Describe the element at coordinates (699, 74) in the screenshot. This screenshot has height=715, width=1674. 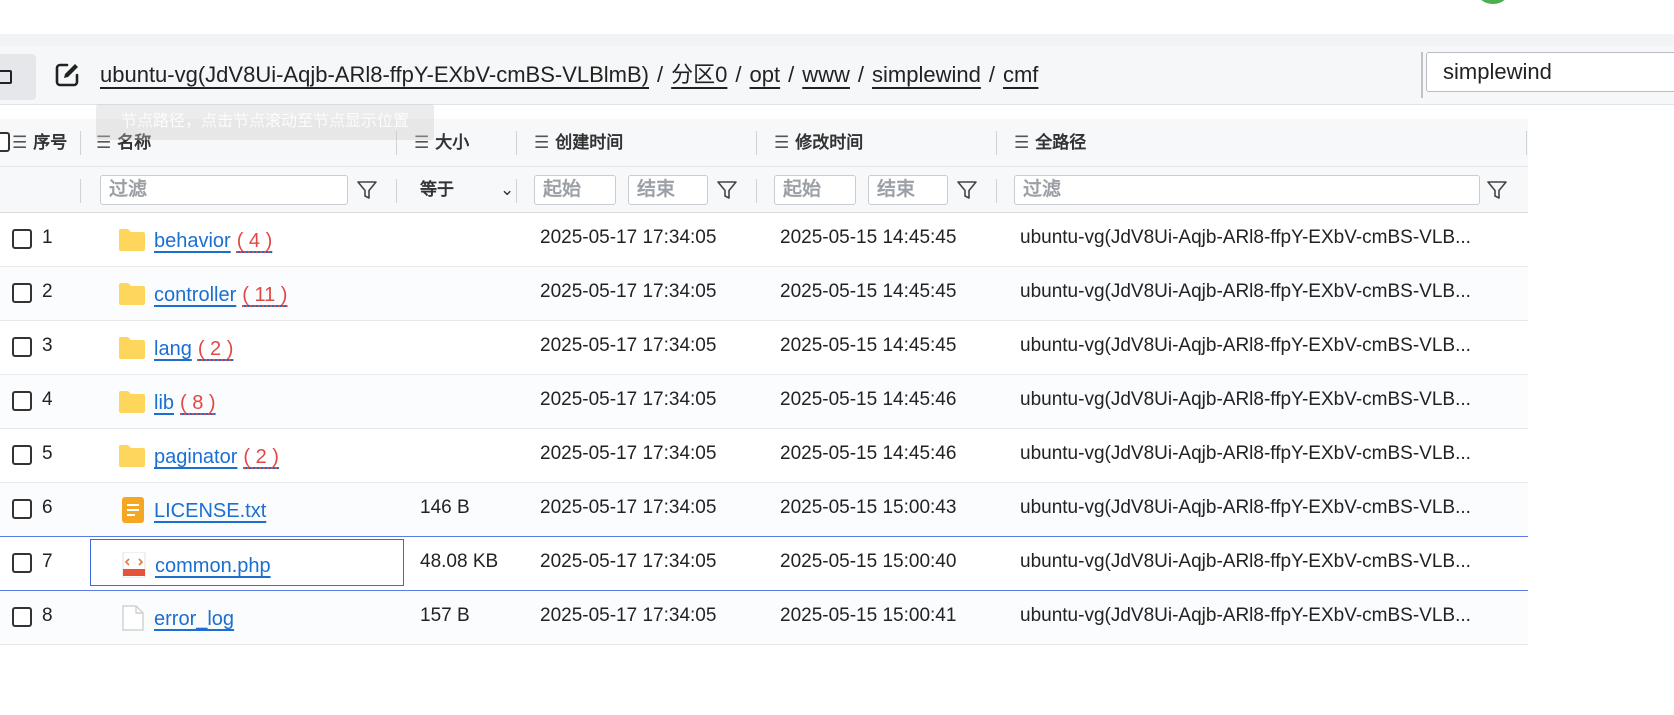
I see `breadcrumb-segment: 分区0` at that location.